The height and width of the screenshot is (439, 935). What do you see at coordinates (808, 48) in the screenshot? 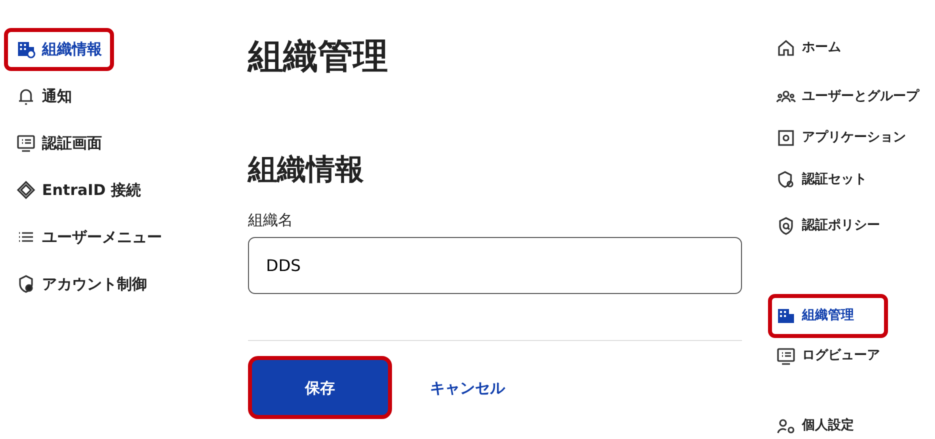
I see `nav-link: ホーム` at bounding box center [808, 48].